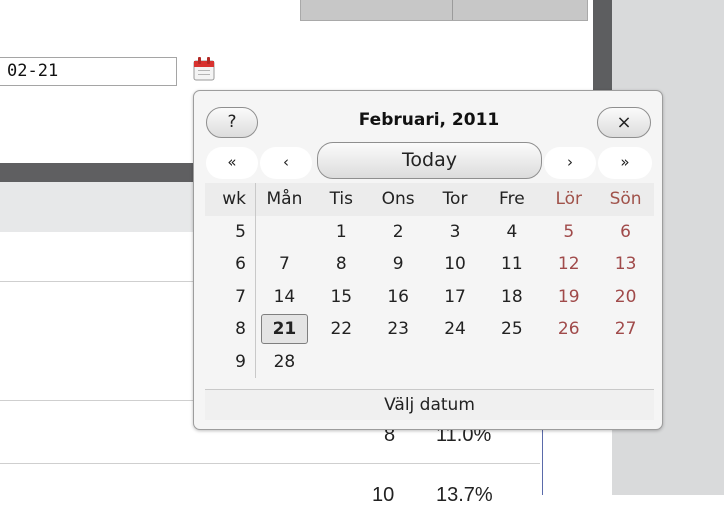 The image size is (724, 507). I want to click on week-column-header: wk, so click(230, 199).